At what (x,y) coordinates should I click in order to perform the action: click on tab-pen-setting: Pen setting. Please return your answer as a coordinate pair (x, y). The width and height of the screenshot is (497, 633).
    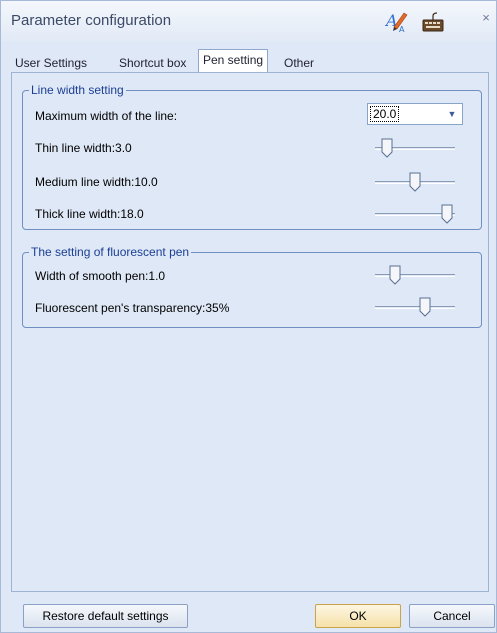
    Looking at the image, I should click on (233, 61).